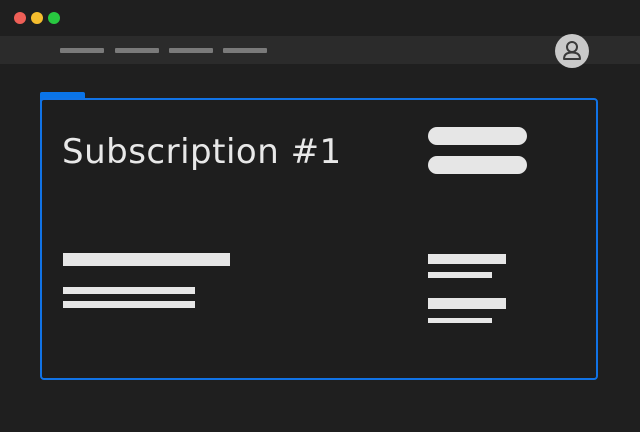 The height and width of the screenshot is (432, 640). What do you see at coordinates (320, 50) in the screenshot?
I see `top-navigation` at bounding box center [320, 50].